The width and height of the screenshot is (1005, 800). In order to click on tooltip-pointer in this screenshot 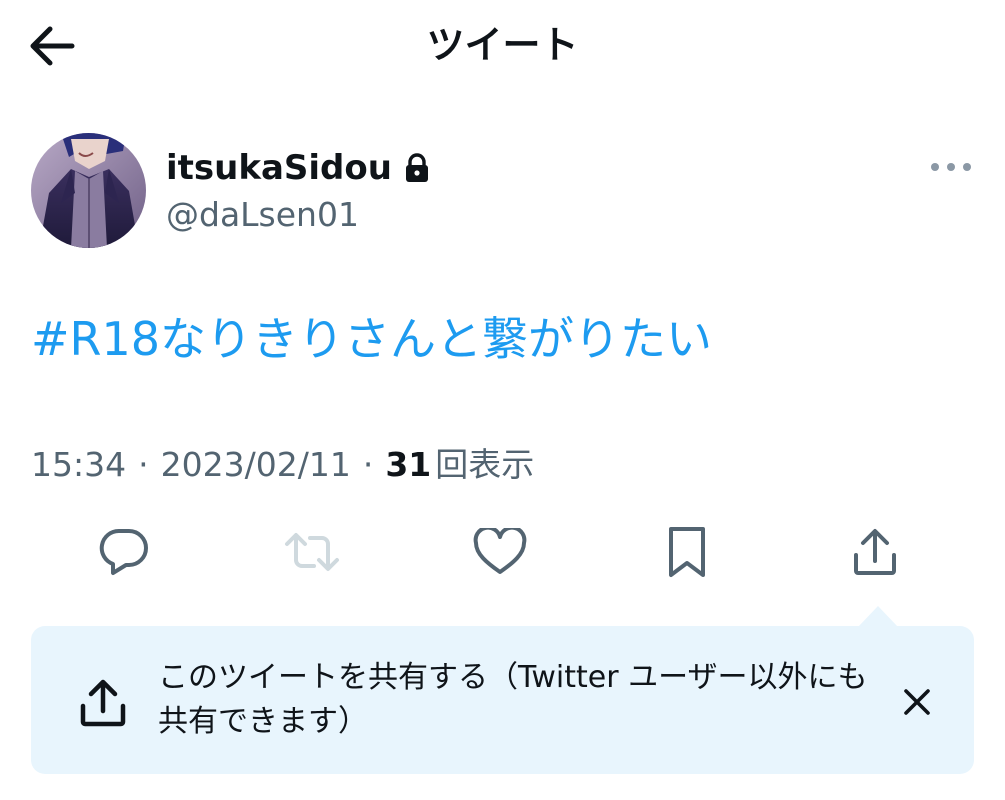, I will do `click(878, 616)`.